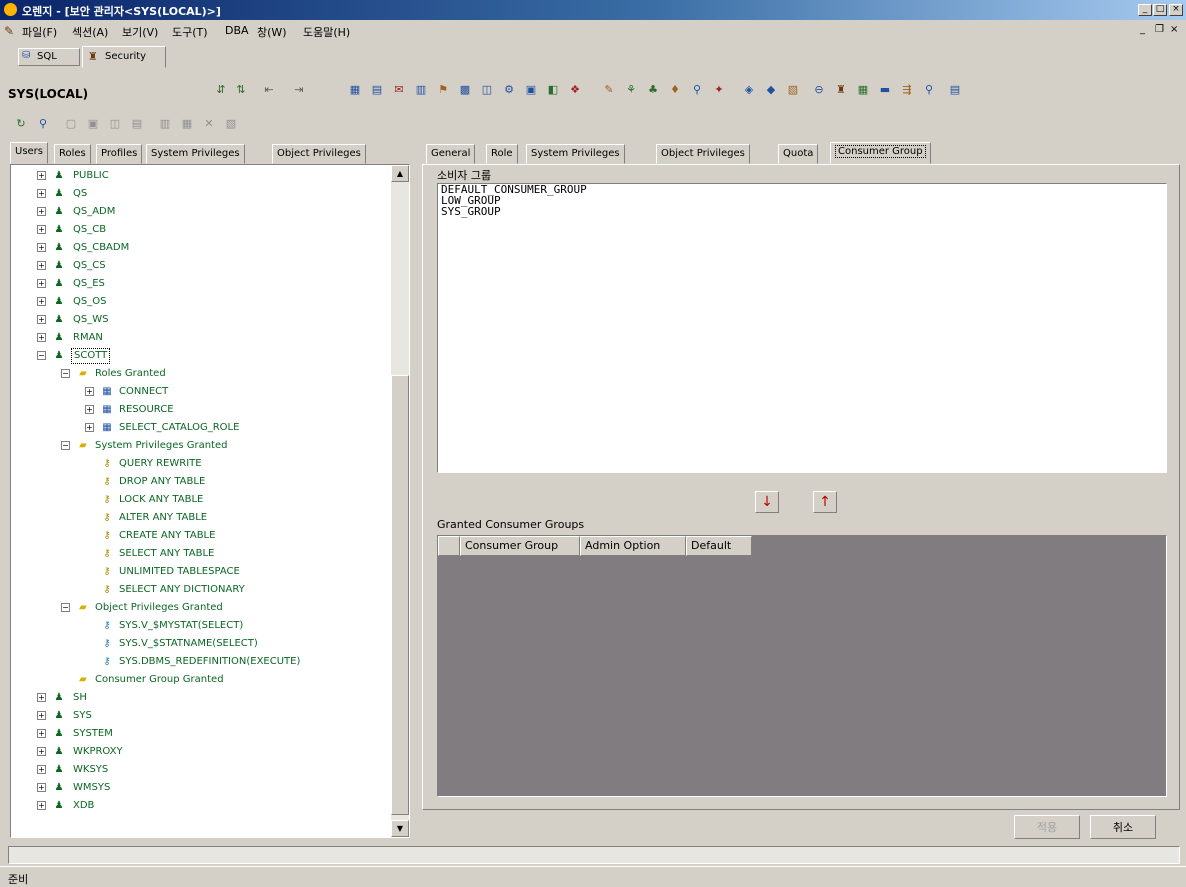 The height and width of the screenshot is (887, 1186). What do you see at coordinates (326, 32) in the screenshot?
I see `menu-help: 도움말(H)` at bounding box center [326, 32].